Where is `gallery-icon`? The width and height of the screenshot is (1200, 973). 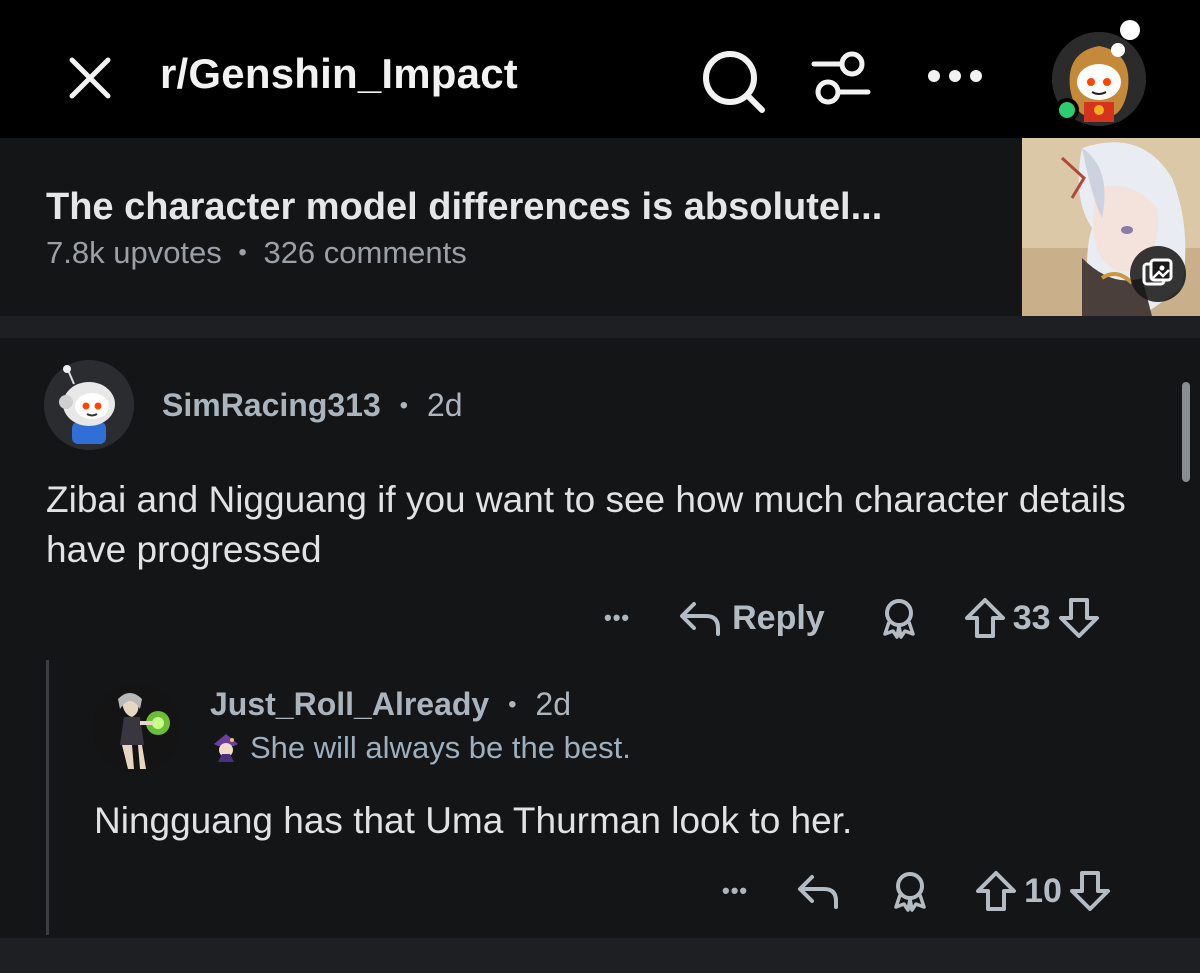 gallery-icon is located at coordinates (1157, 272).